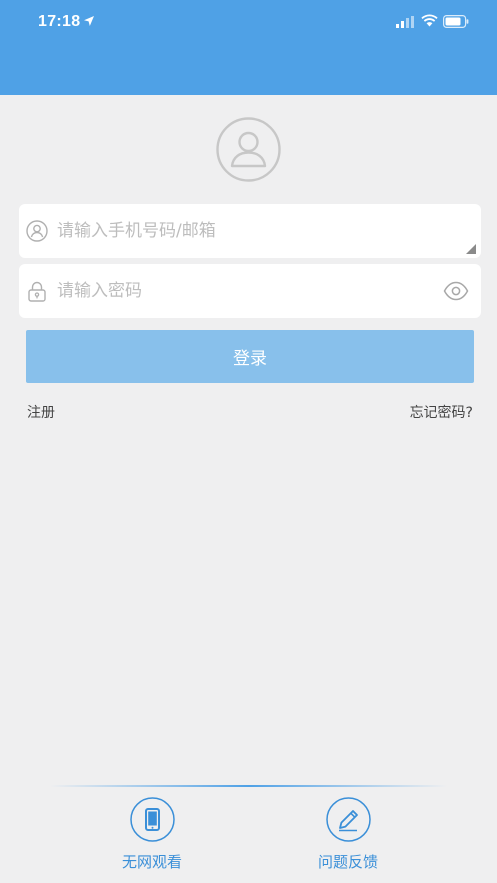 The width and height of the screenshot is (497, 883). What do you see at coordinates (248, 149) in the screenshot?
I see `user-avatar-icon` at bounding box center [248, 149].